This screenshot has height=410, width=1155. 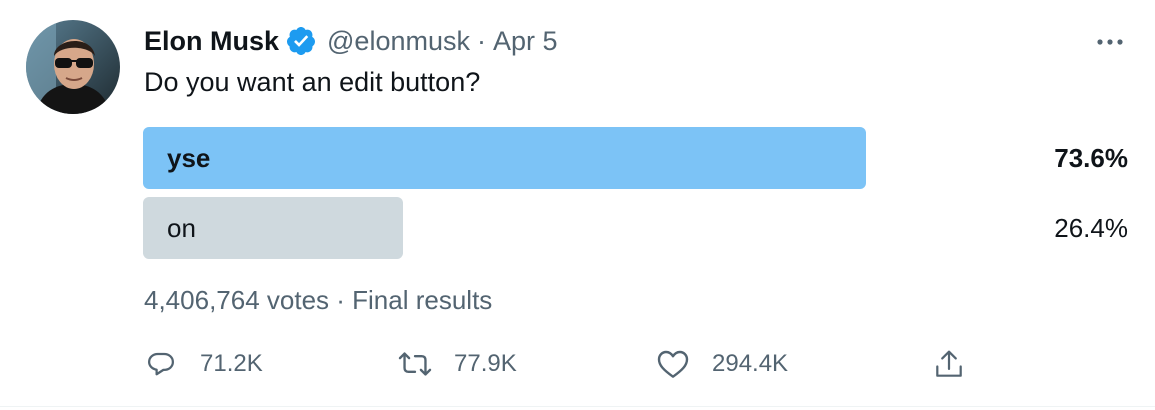 I want to click on poll-option-1-label: yse, so click(x=189, y=158).